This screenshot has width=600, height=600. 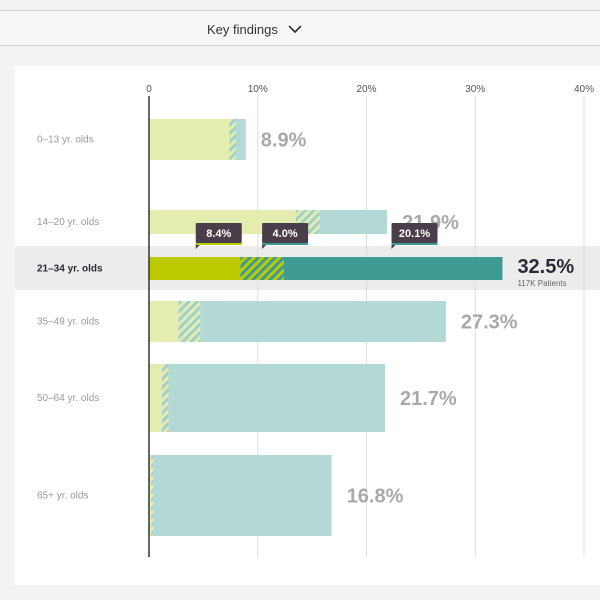 What do you see at coordinates (295, 29) in the screenshot?
I see `chevron-down-icon` at bounding box center [295, 29].